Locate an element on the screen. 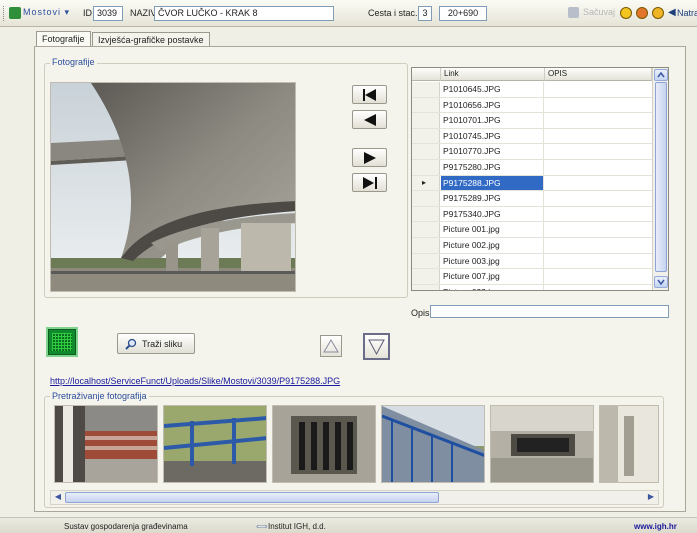 The image size is (697, 533). help-icon is located at coordinates (626, 13).